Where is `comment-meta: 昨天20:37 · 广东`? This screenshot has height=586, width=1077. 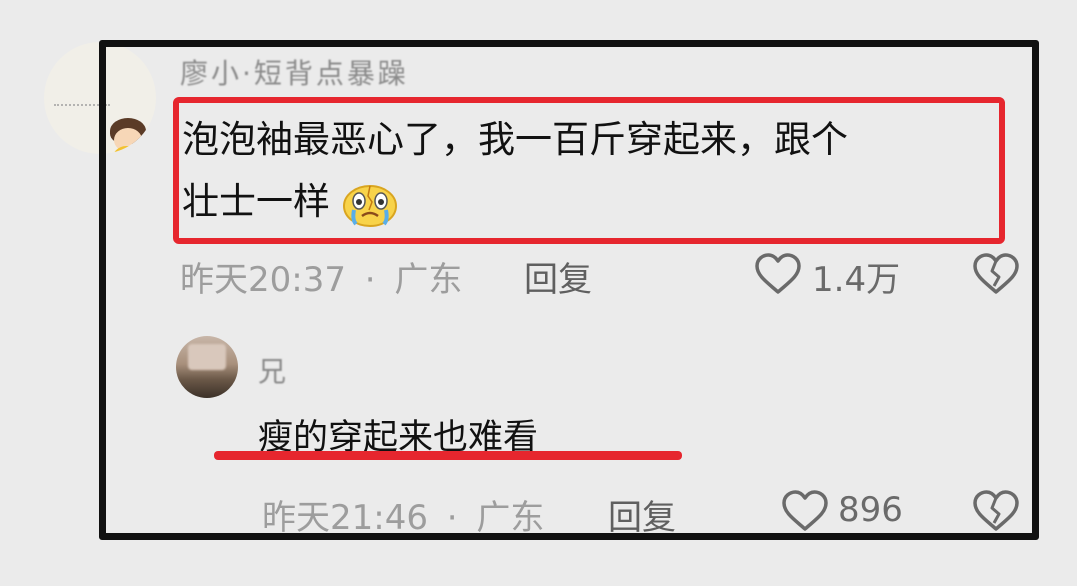
comment-meta: 昨天20:37 · 广东 is located at coordinates (321, 276).